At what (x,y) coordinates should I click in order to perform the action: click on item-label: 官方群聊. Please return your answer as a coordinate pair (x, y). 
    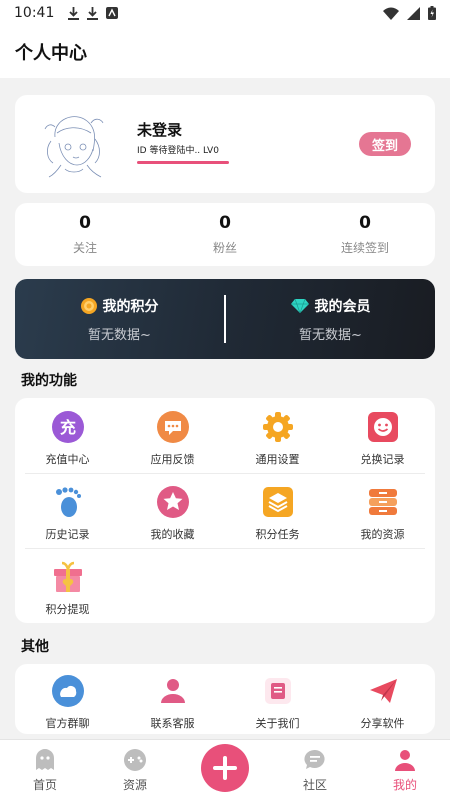
    Looking at the image, I should click on (67, 723).